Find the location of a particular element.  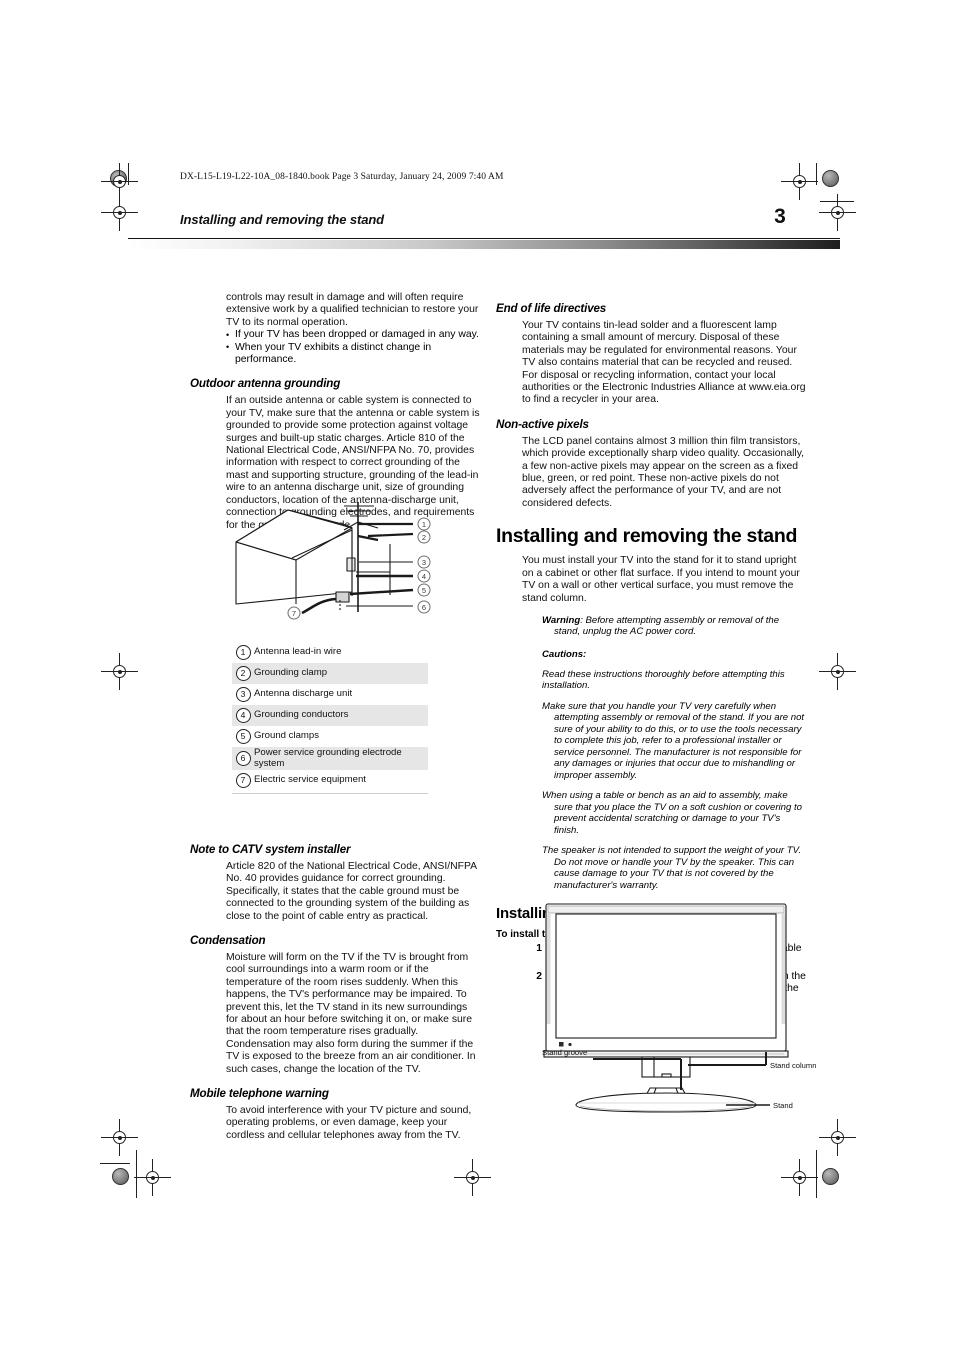

reg-target-top-left-b is located at coordinates (119, 212).